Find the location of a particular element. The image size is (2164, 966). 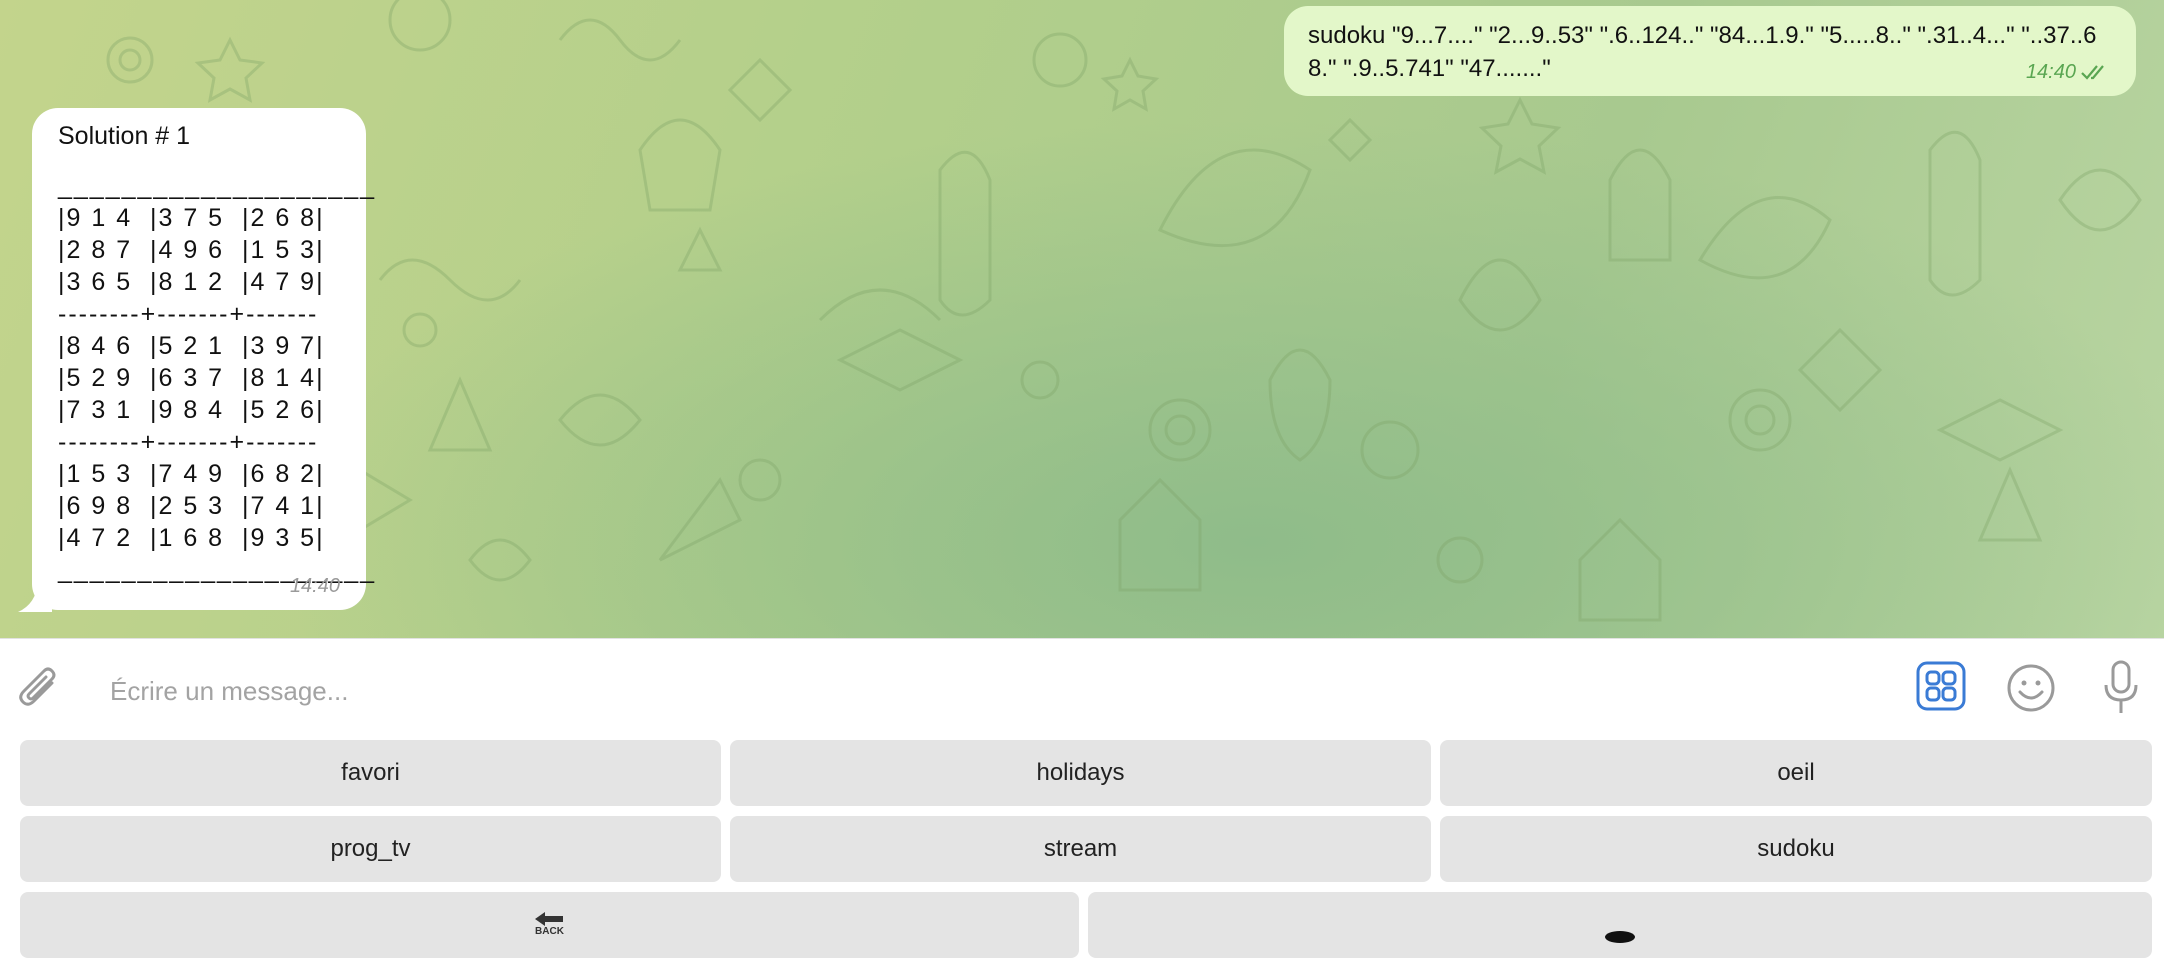

read-checkmarks-icon is located at coordinates (2092, 72).